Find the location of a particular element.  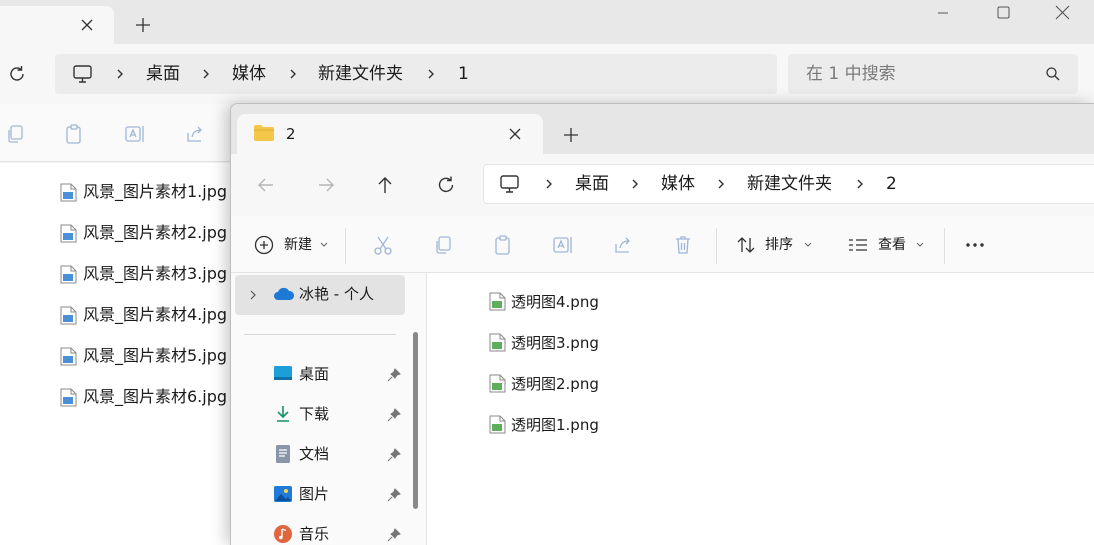

delete-icon is located at coordinates (683, 245).